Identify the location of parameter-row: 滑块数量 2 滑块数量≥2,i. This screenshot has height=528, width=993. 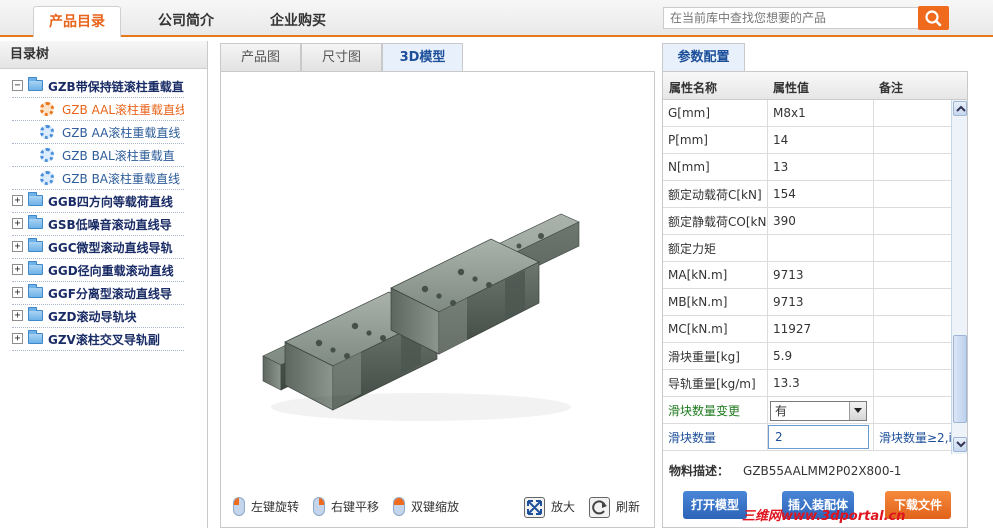
(807, 437).